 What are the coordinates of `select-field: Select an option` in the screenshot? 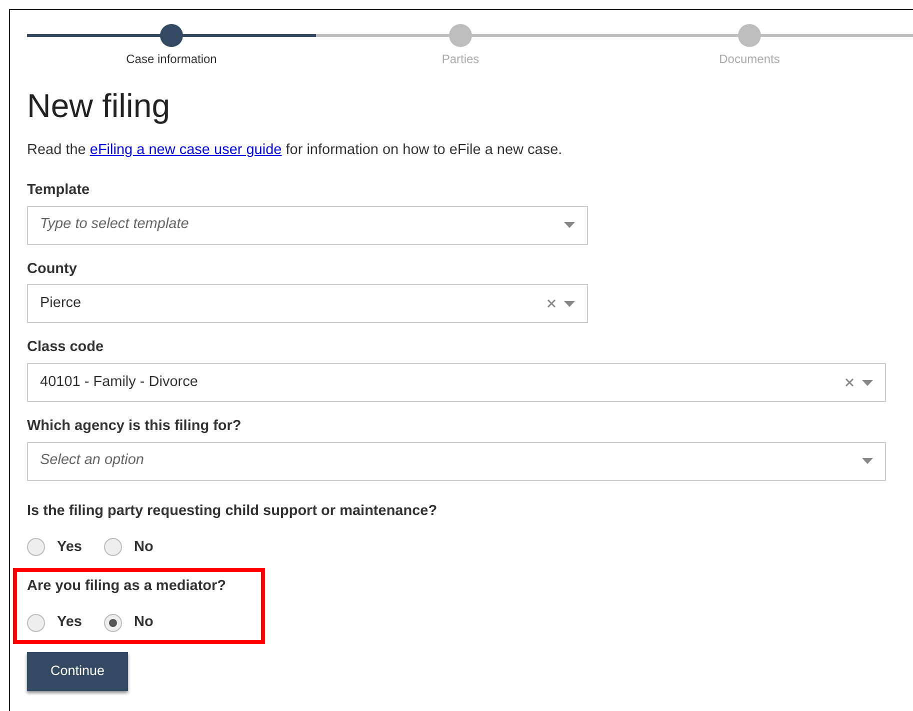 It's located at (456, 461).